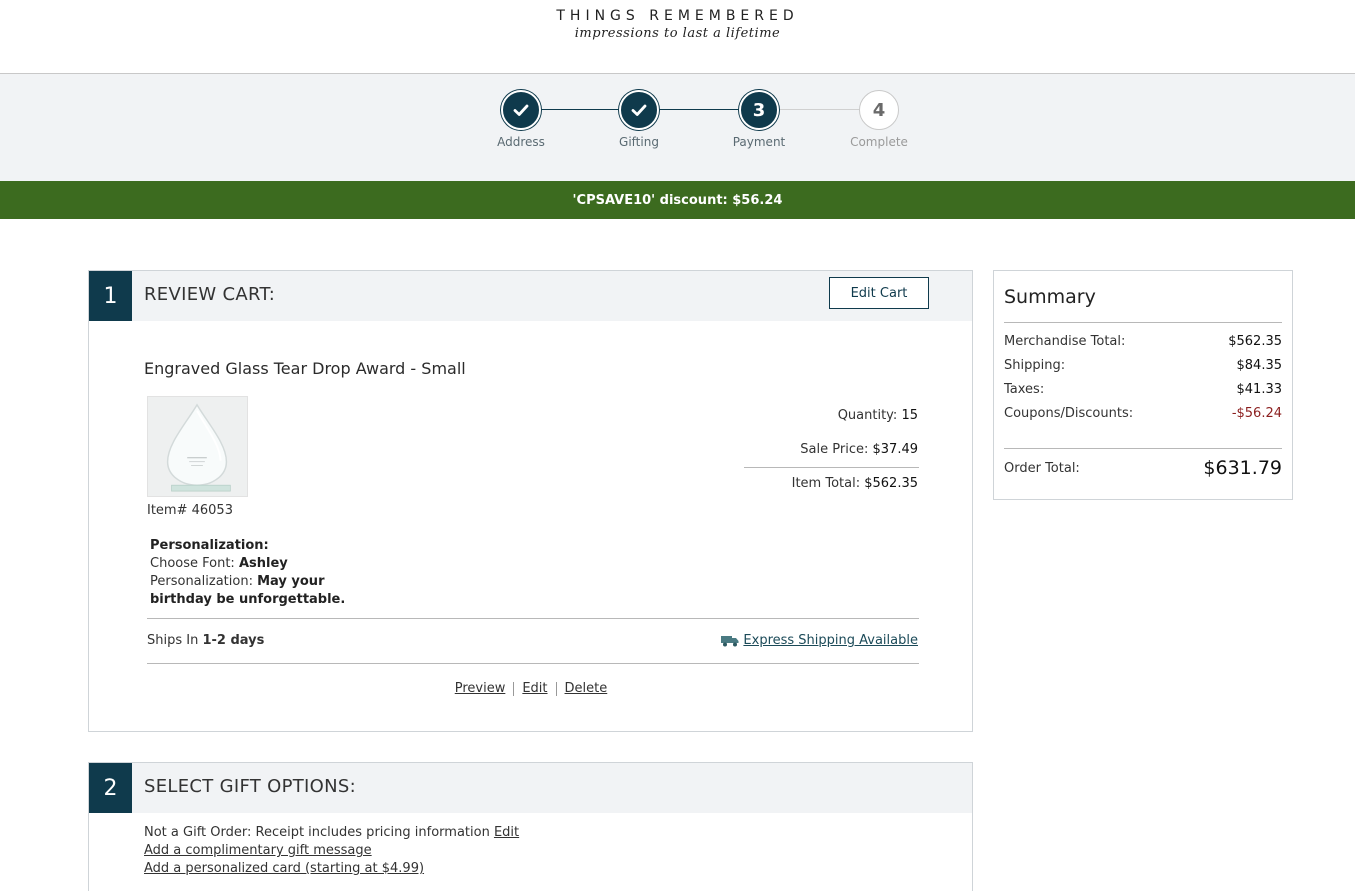  Describe the element at coordinates (1024, 389) in the screenshot. I see `summary-label: Taxes:` at that location.